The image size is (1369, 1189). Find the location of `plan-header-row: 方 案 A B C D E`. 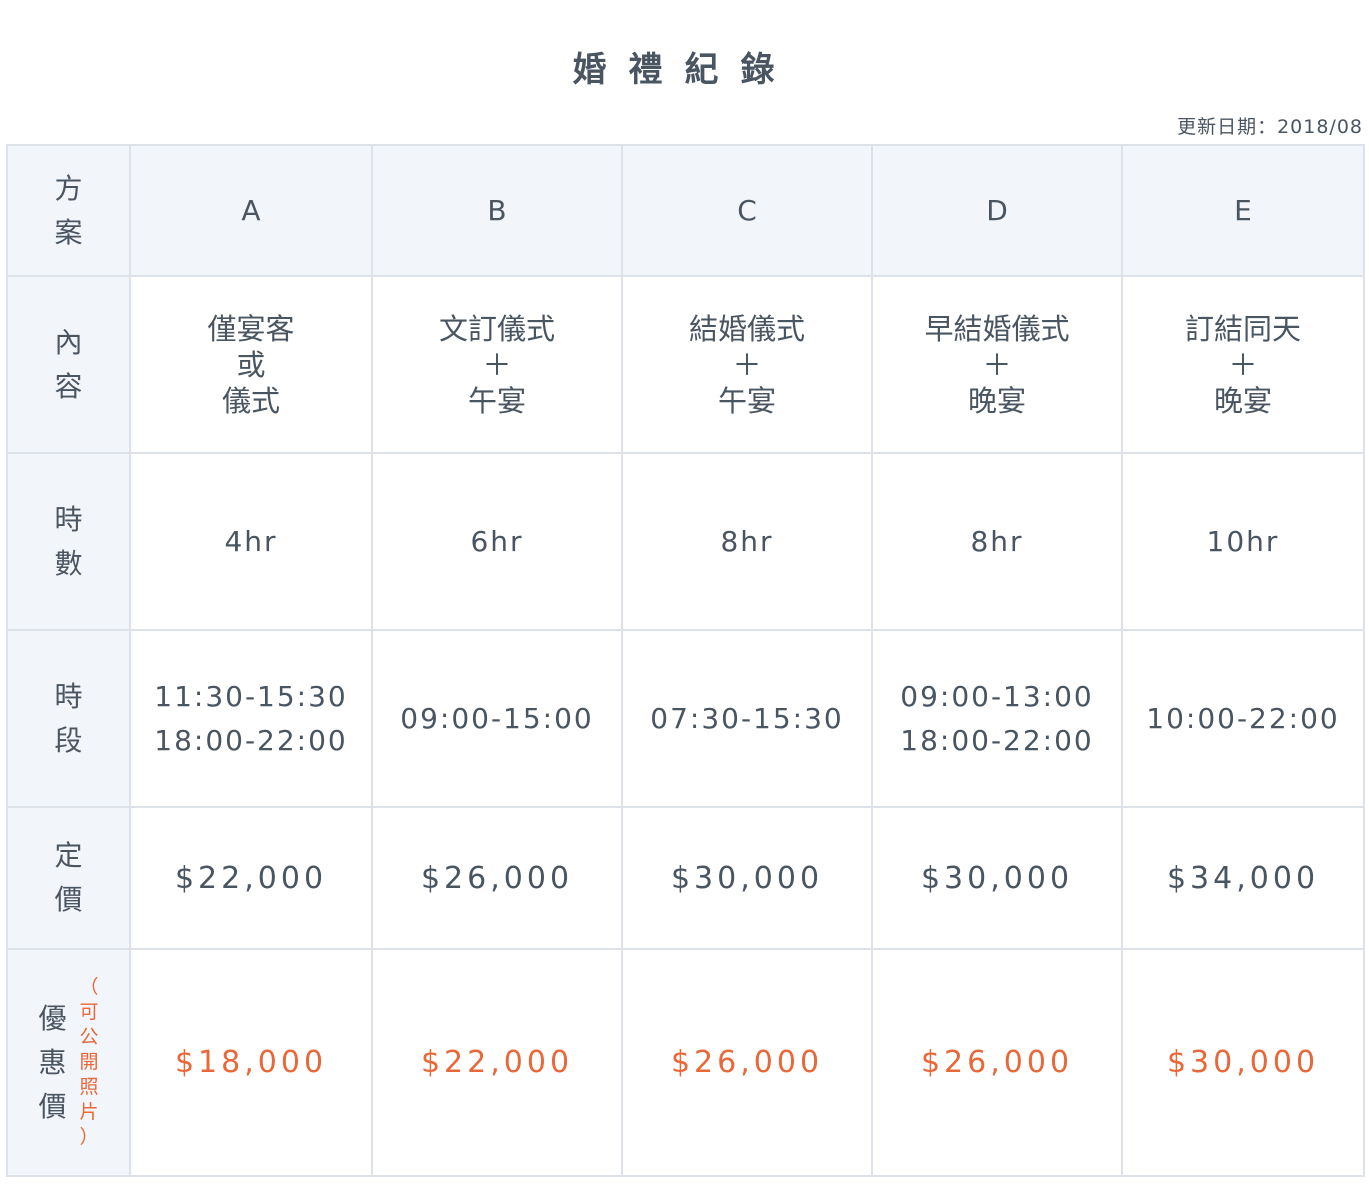

plan-header-row: 方 案 A B C D E is located at coordinates (685, 210).